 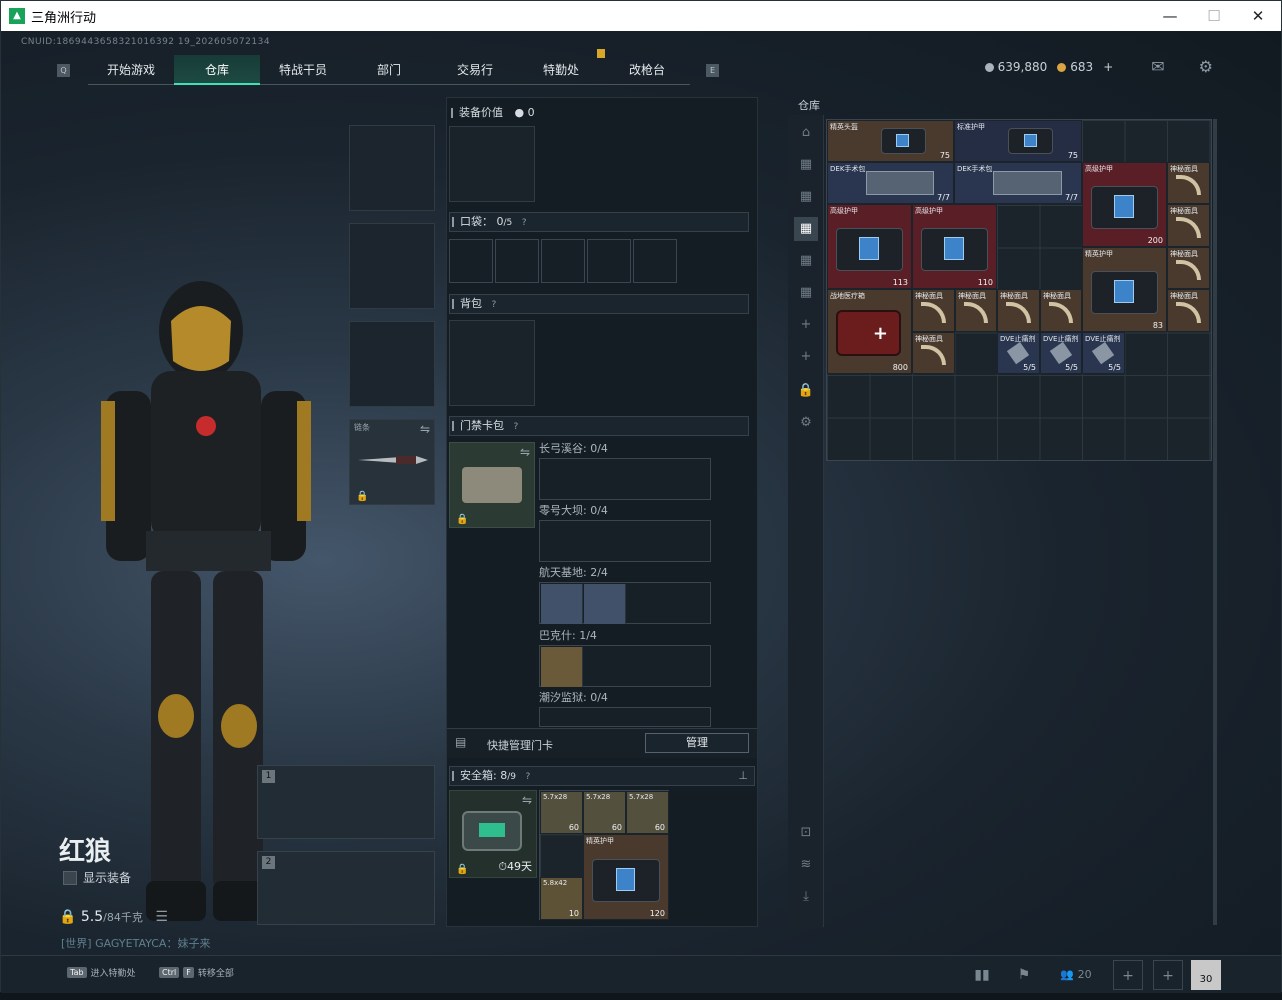 I want to click on silver-amount: 639,880, so click(x=1022, y=66).